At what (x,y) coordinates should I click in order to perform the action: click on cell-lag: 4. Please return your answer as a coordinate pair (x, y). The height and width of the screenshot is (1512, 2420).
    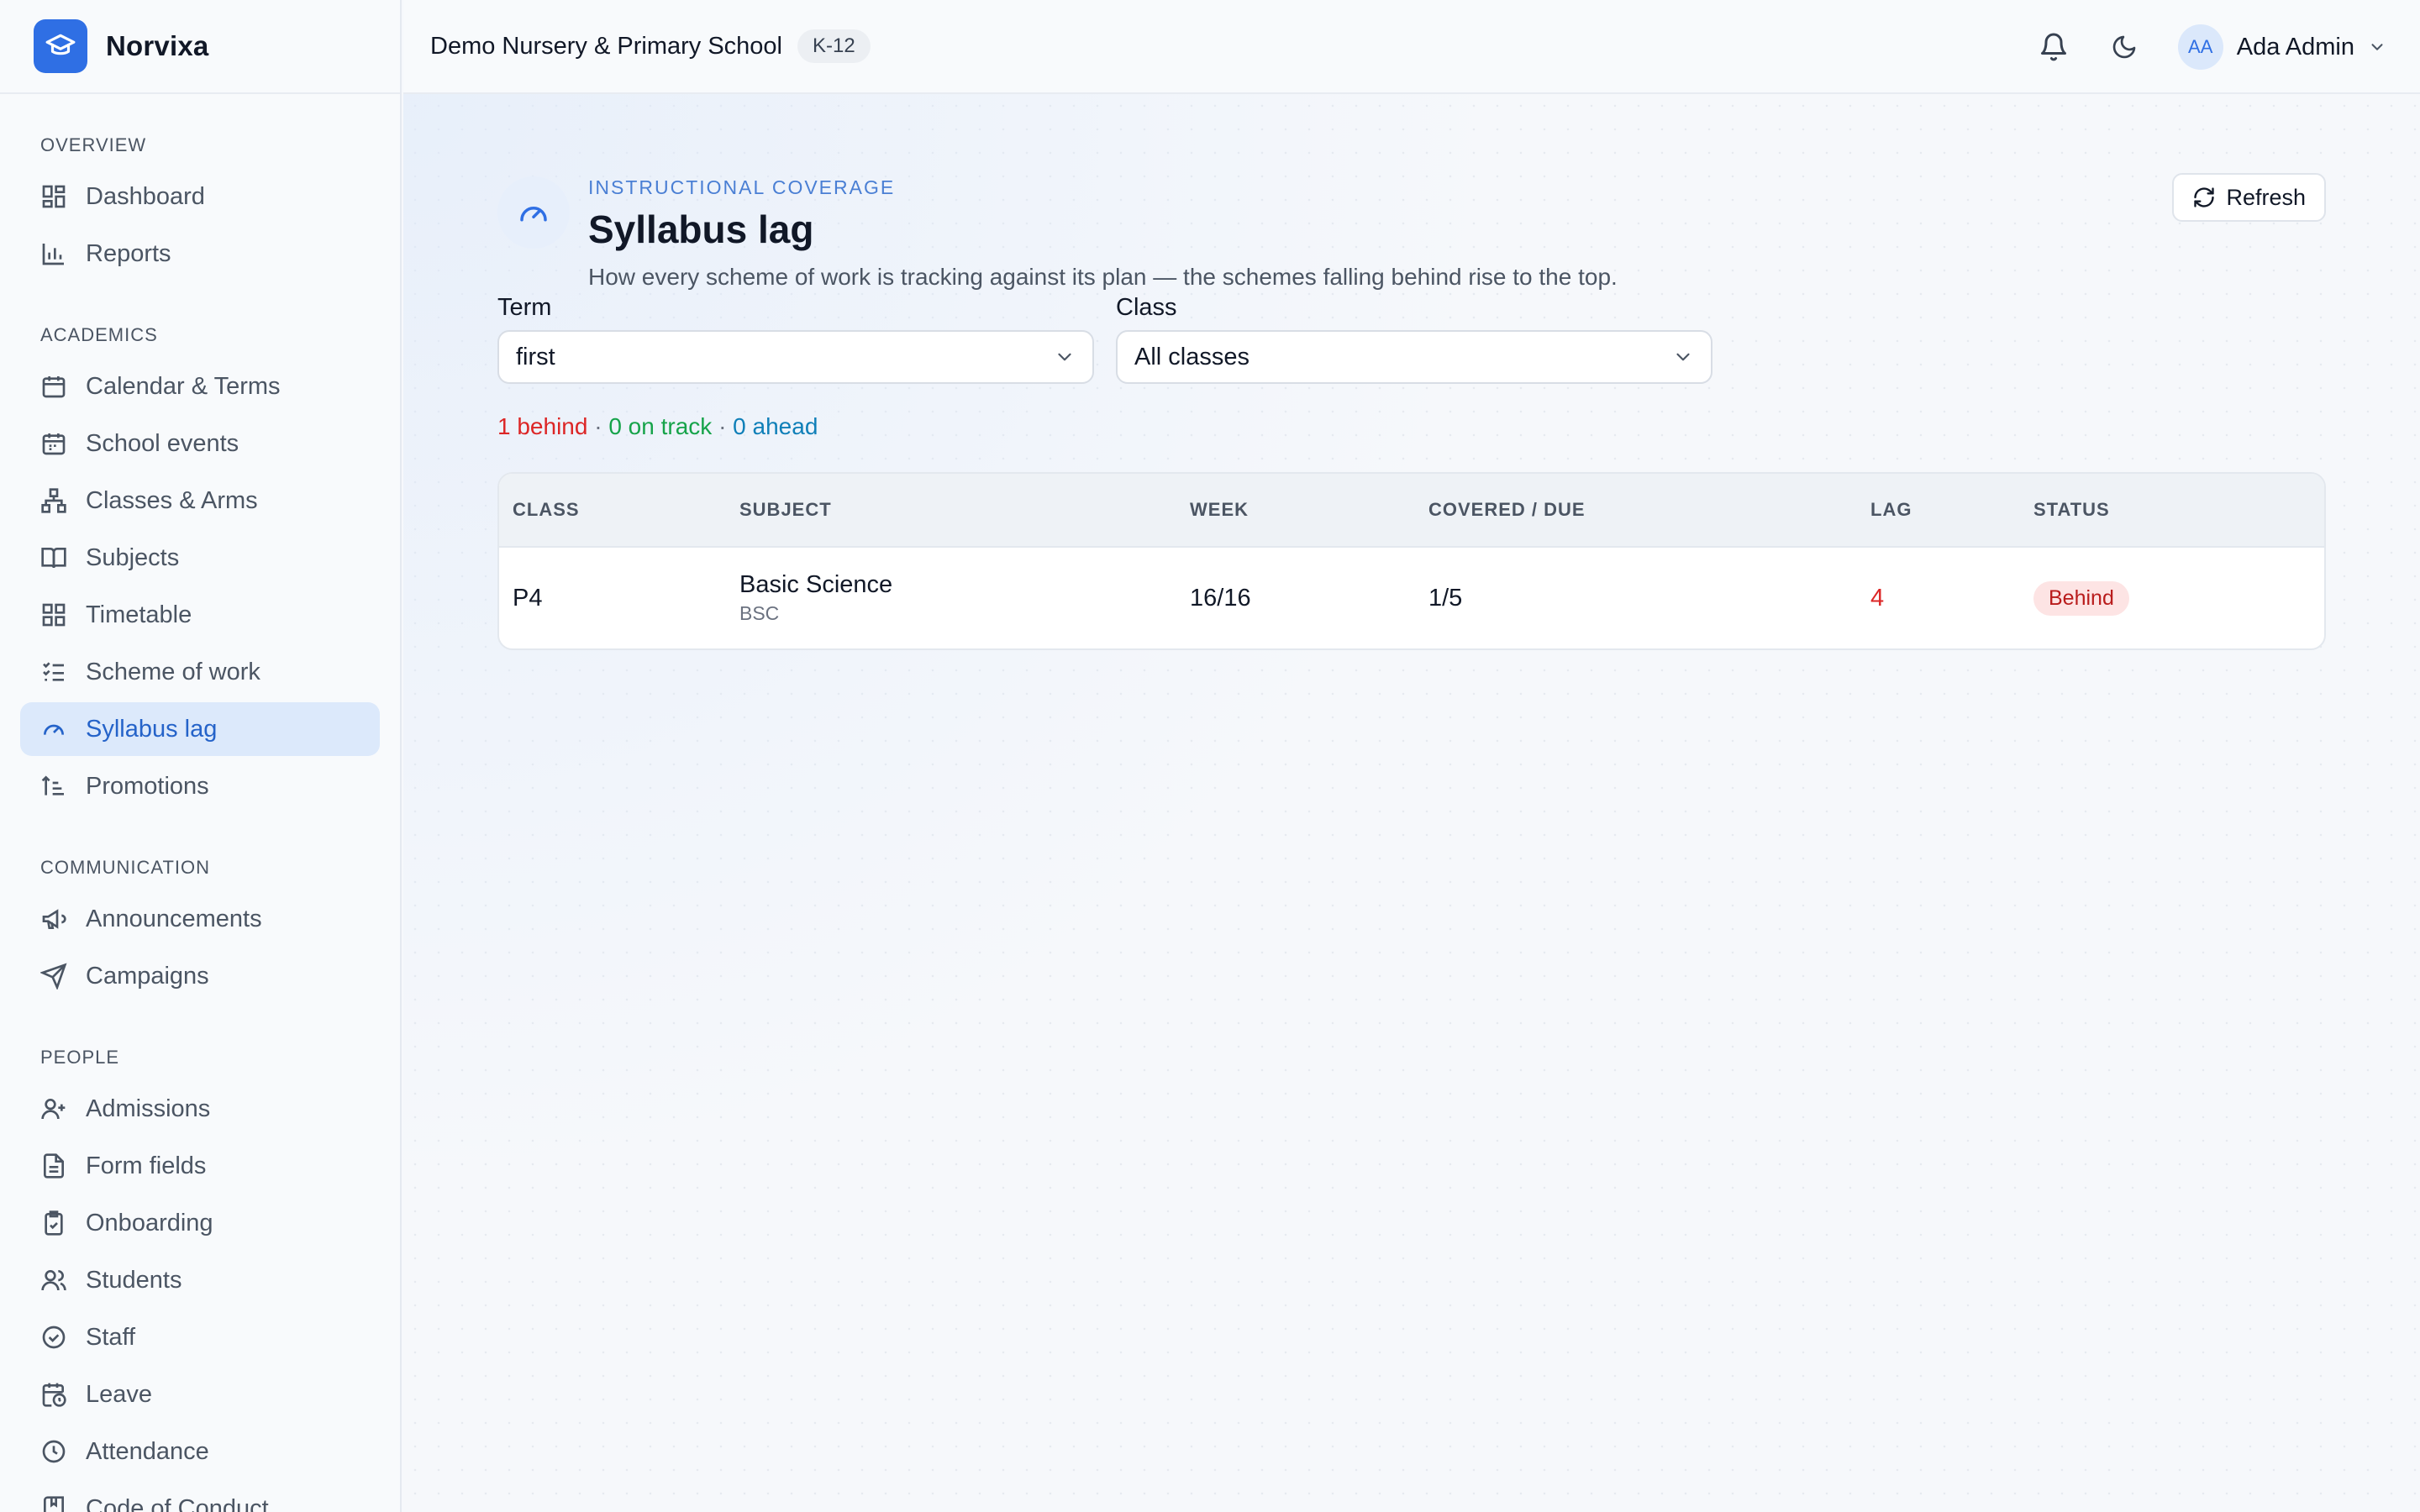
    Looking at the image, I should click on (1877, 598).